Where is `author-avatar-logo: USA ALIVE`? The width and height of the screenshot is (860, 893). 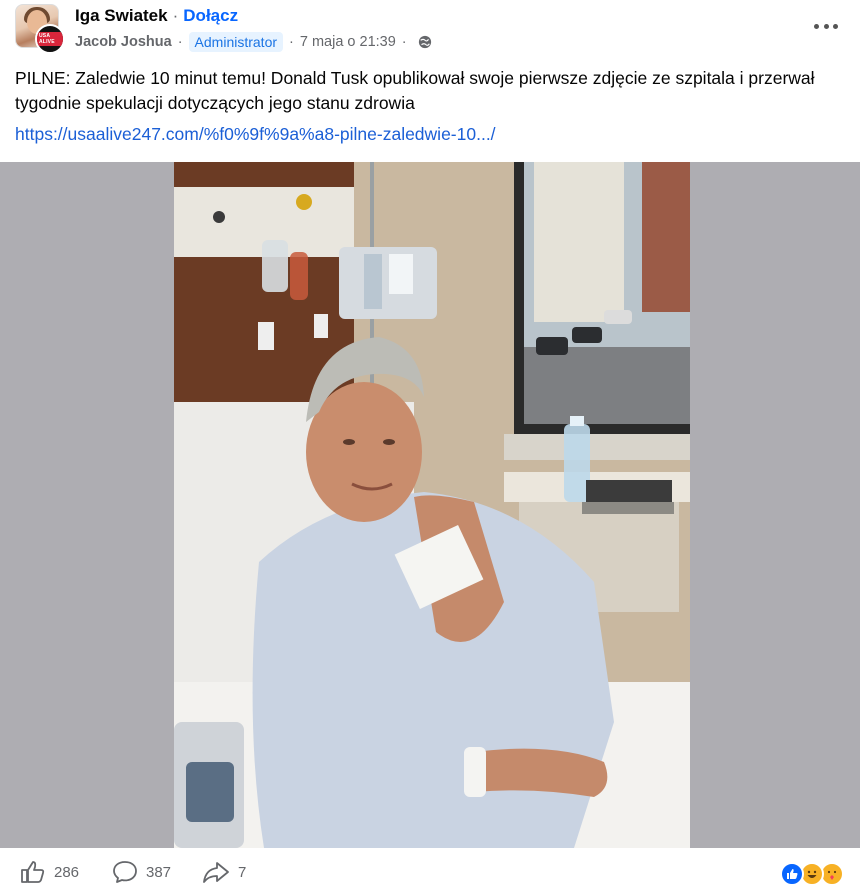 author-avatar-logo: USA ALIVE is located at coordinates (50, 39).